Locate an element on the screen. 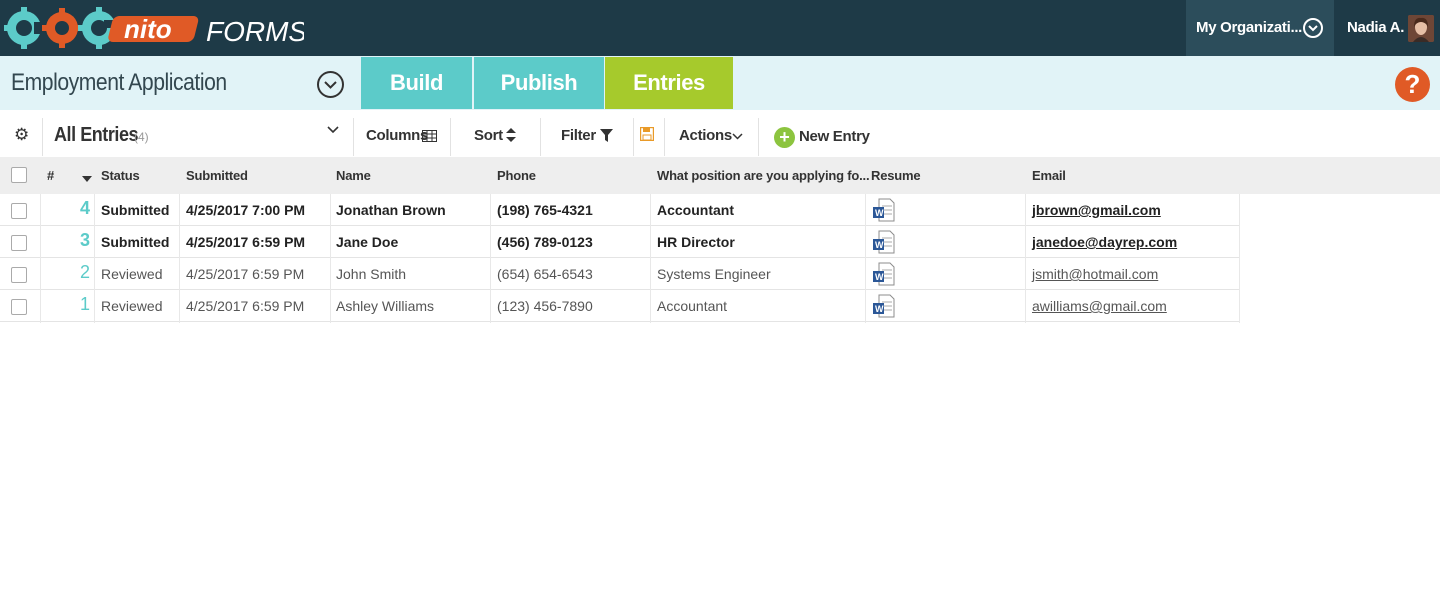  entry-name: John Smith is located at coordinates (371, 274).